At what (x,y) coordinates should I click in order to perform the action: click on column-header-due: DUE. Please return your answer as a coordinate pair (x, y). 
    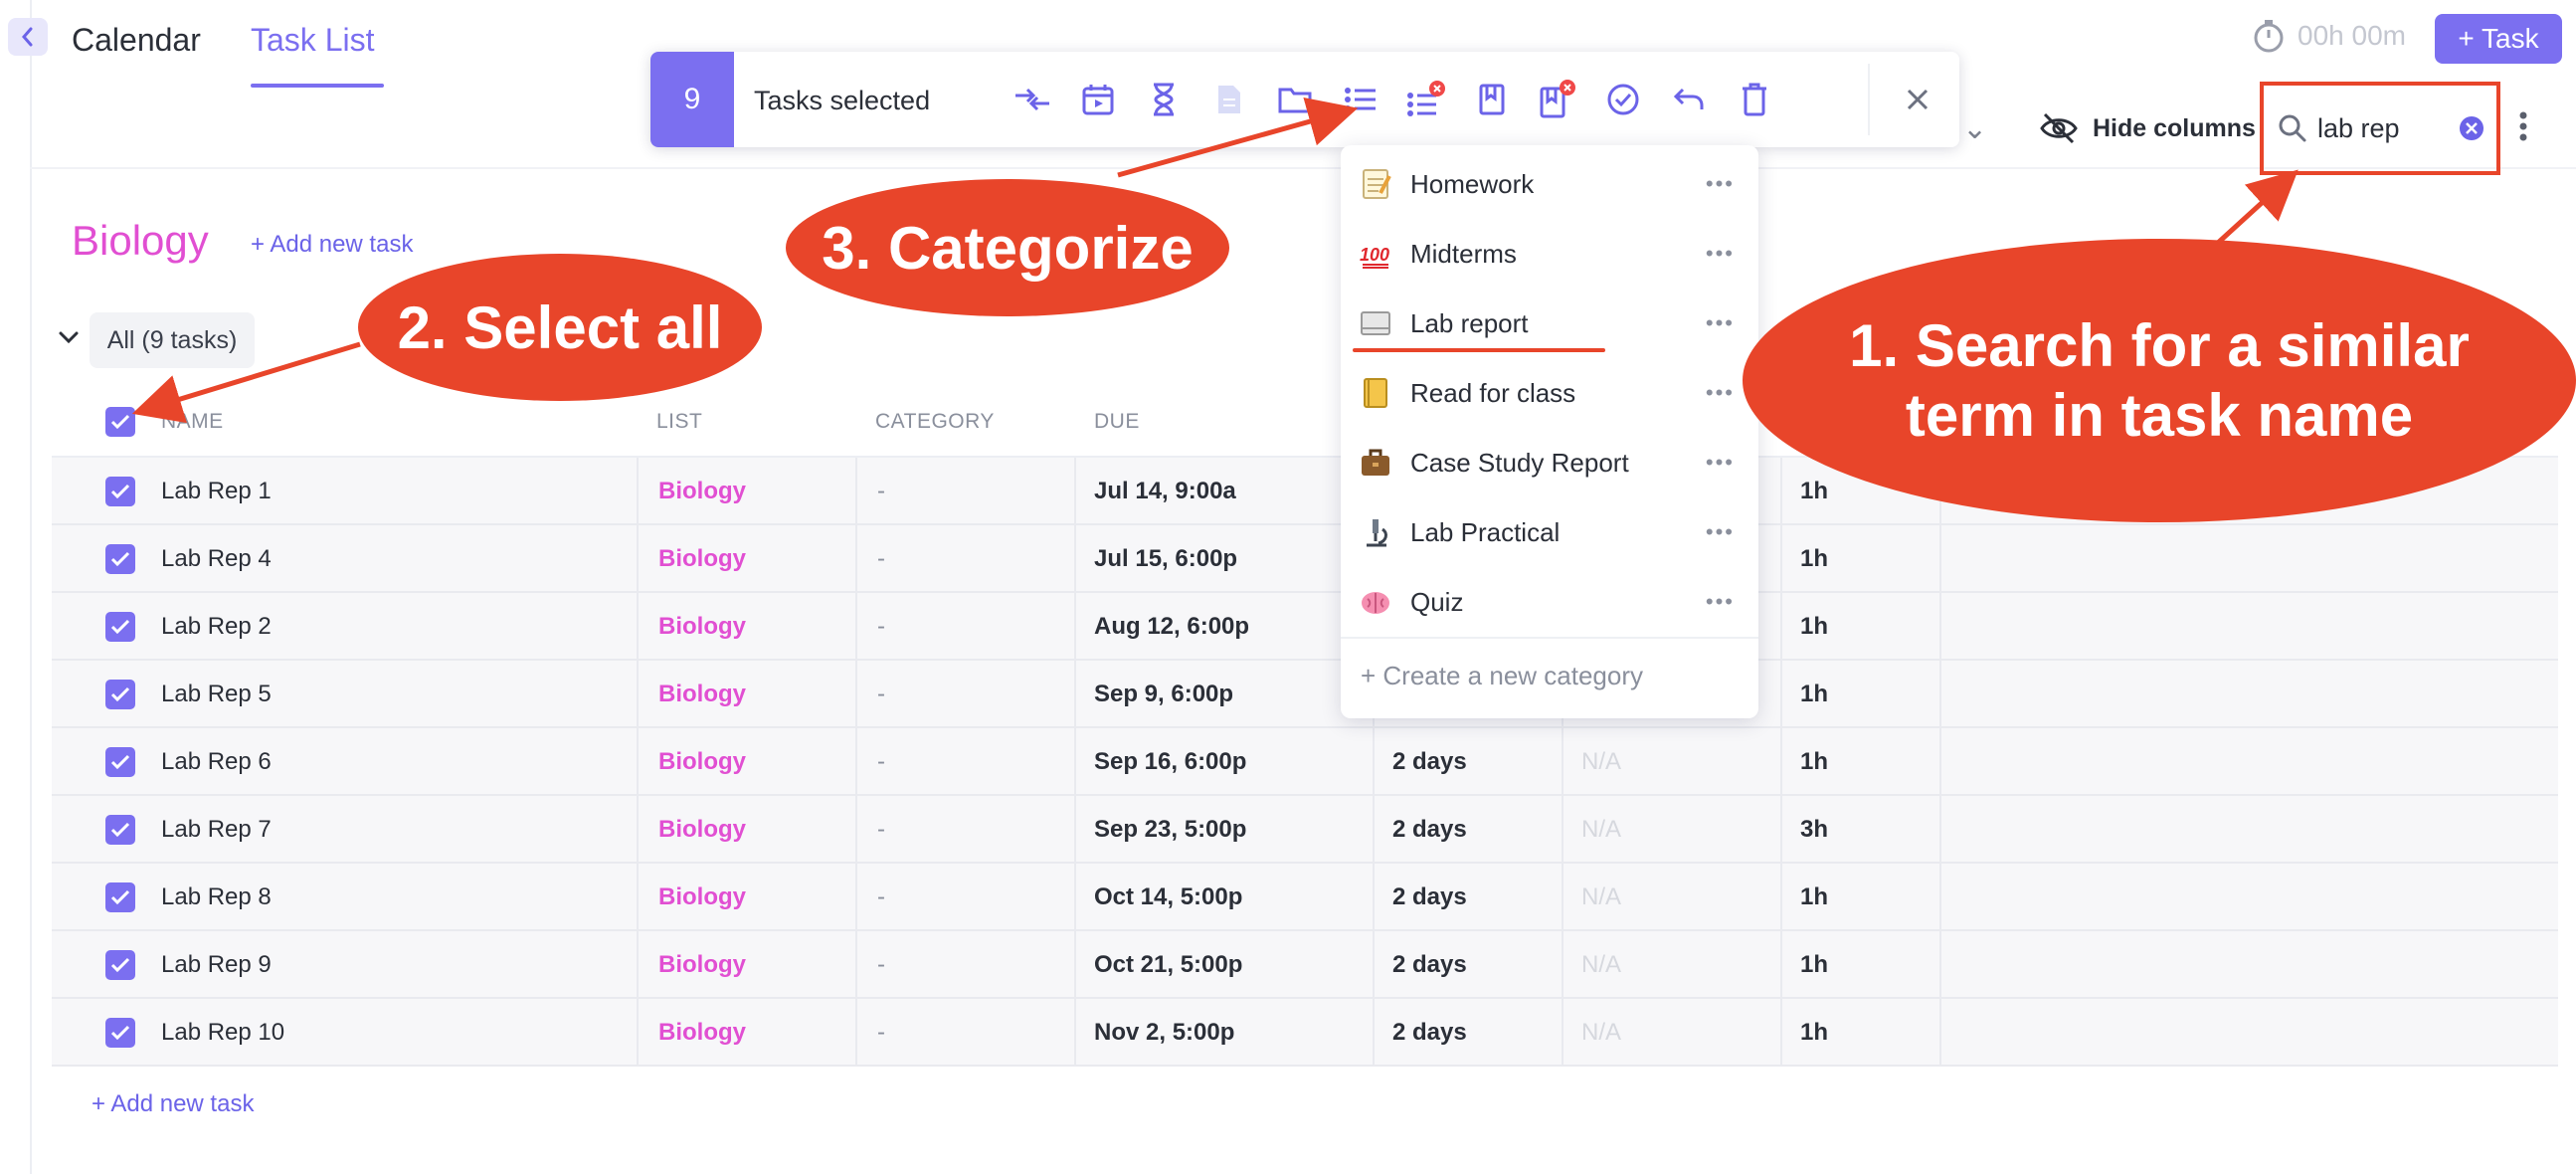
    Looking at the image, I should click on (1117, 422).